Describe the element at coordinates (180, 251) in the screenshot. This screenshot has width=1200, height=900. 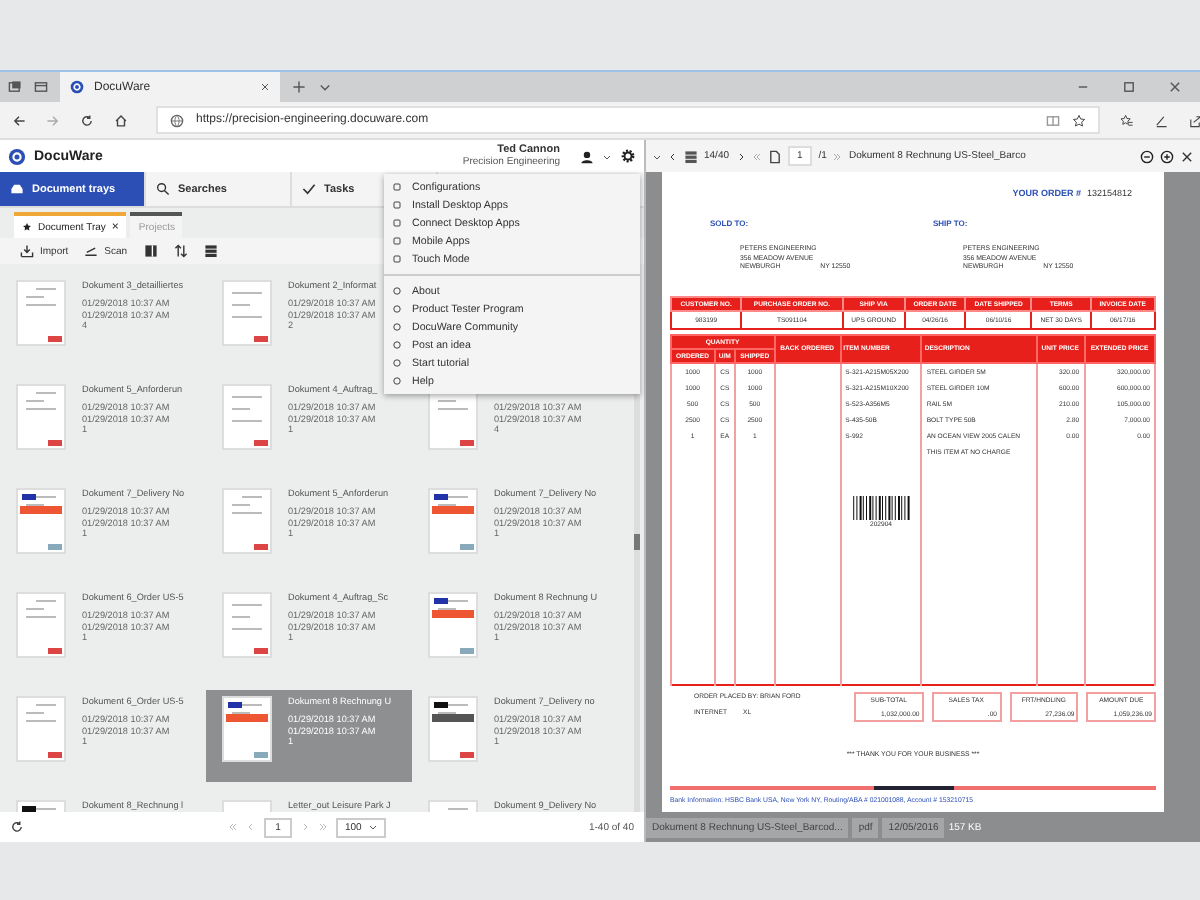
I see `sort-icon` at that location.